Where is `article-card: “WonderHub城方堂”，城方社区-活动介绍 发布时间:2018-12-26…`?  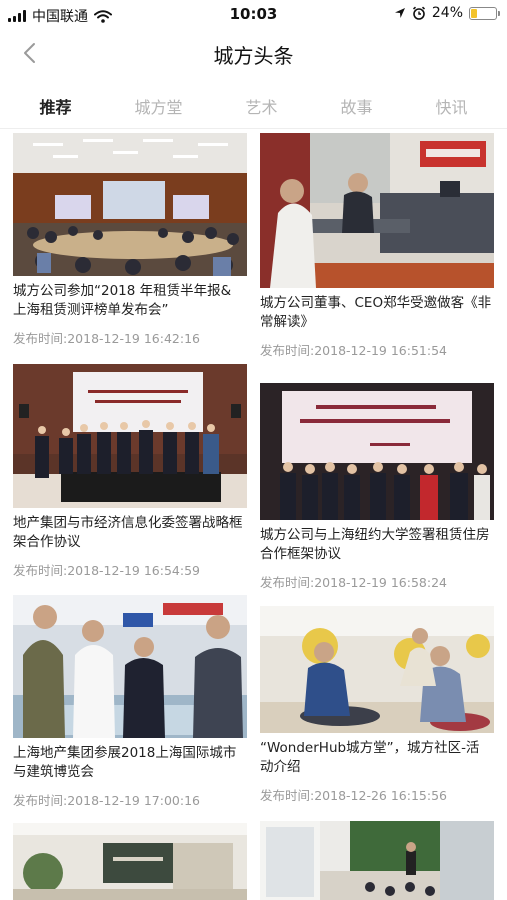
article-card: “WonderHub城方堂”，城方社区-活动介绍 发布时间:2018-12-26… is located at coordinates (377, 705).